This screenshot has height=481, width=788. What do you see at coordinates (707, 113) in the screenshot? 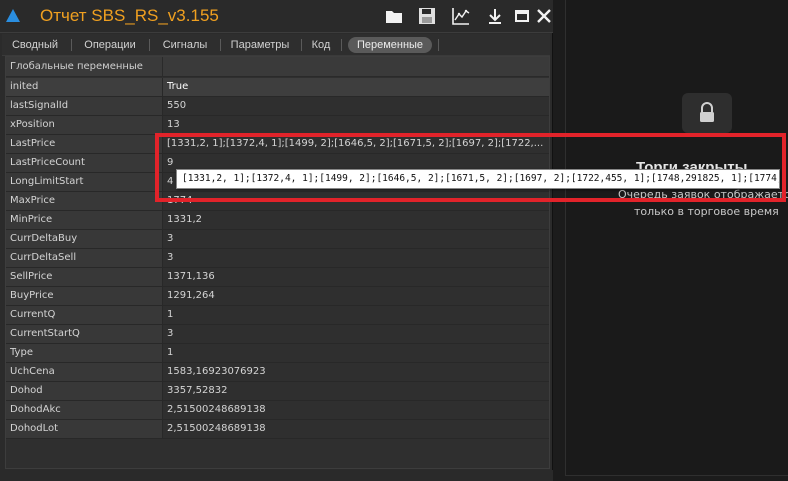
I see `lock-icon` at bounding box center [707, 113].